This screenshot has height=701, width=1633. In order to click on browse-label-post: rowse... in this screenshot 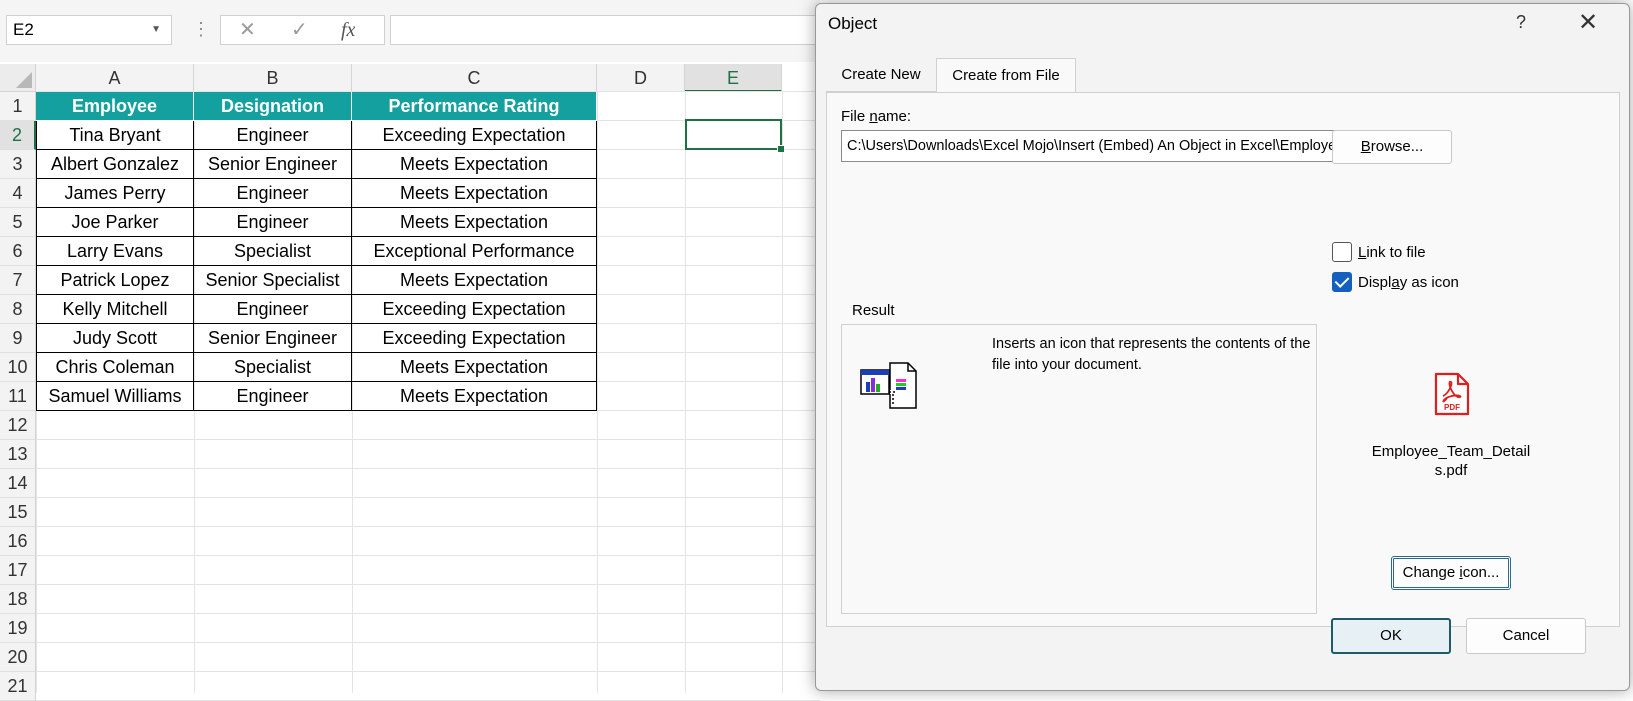, I will do `click(1397, 146)`.